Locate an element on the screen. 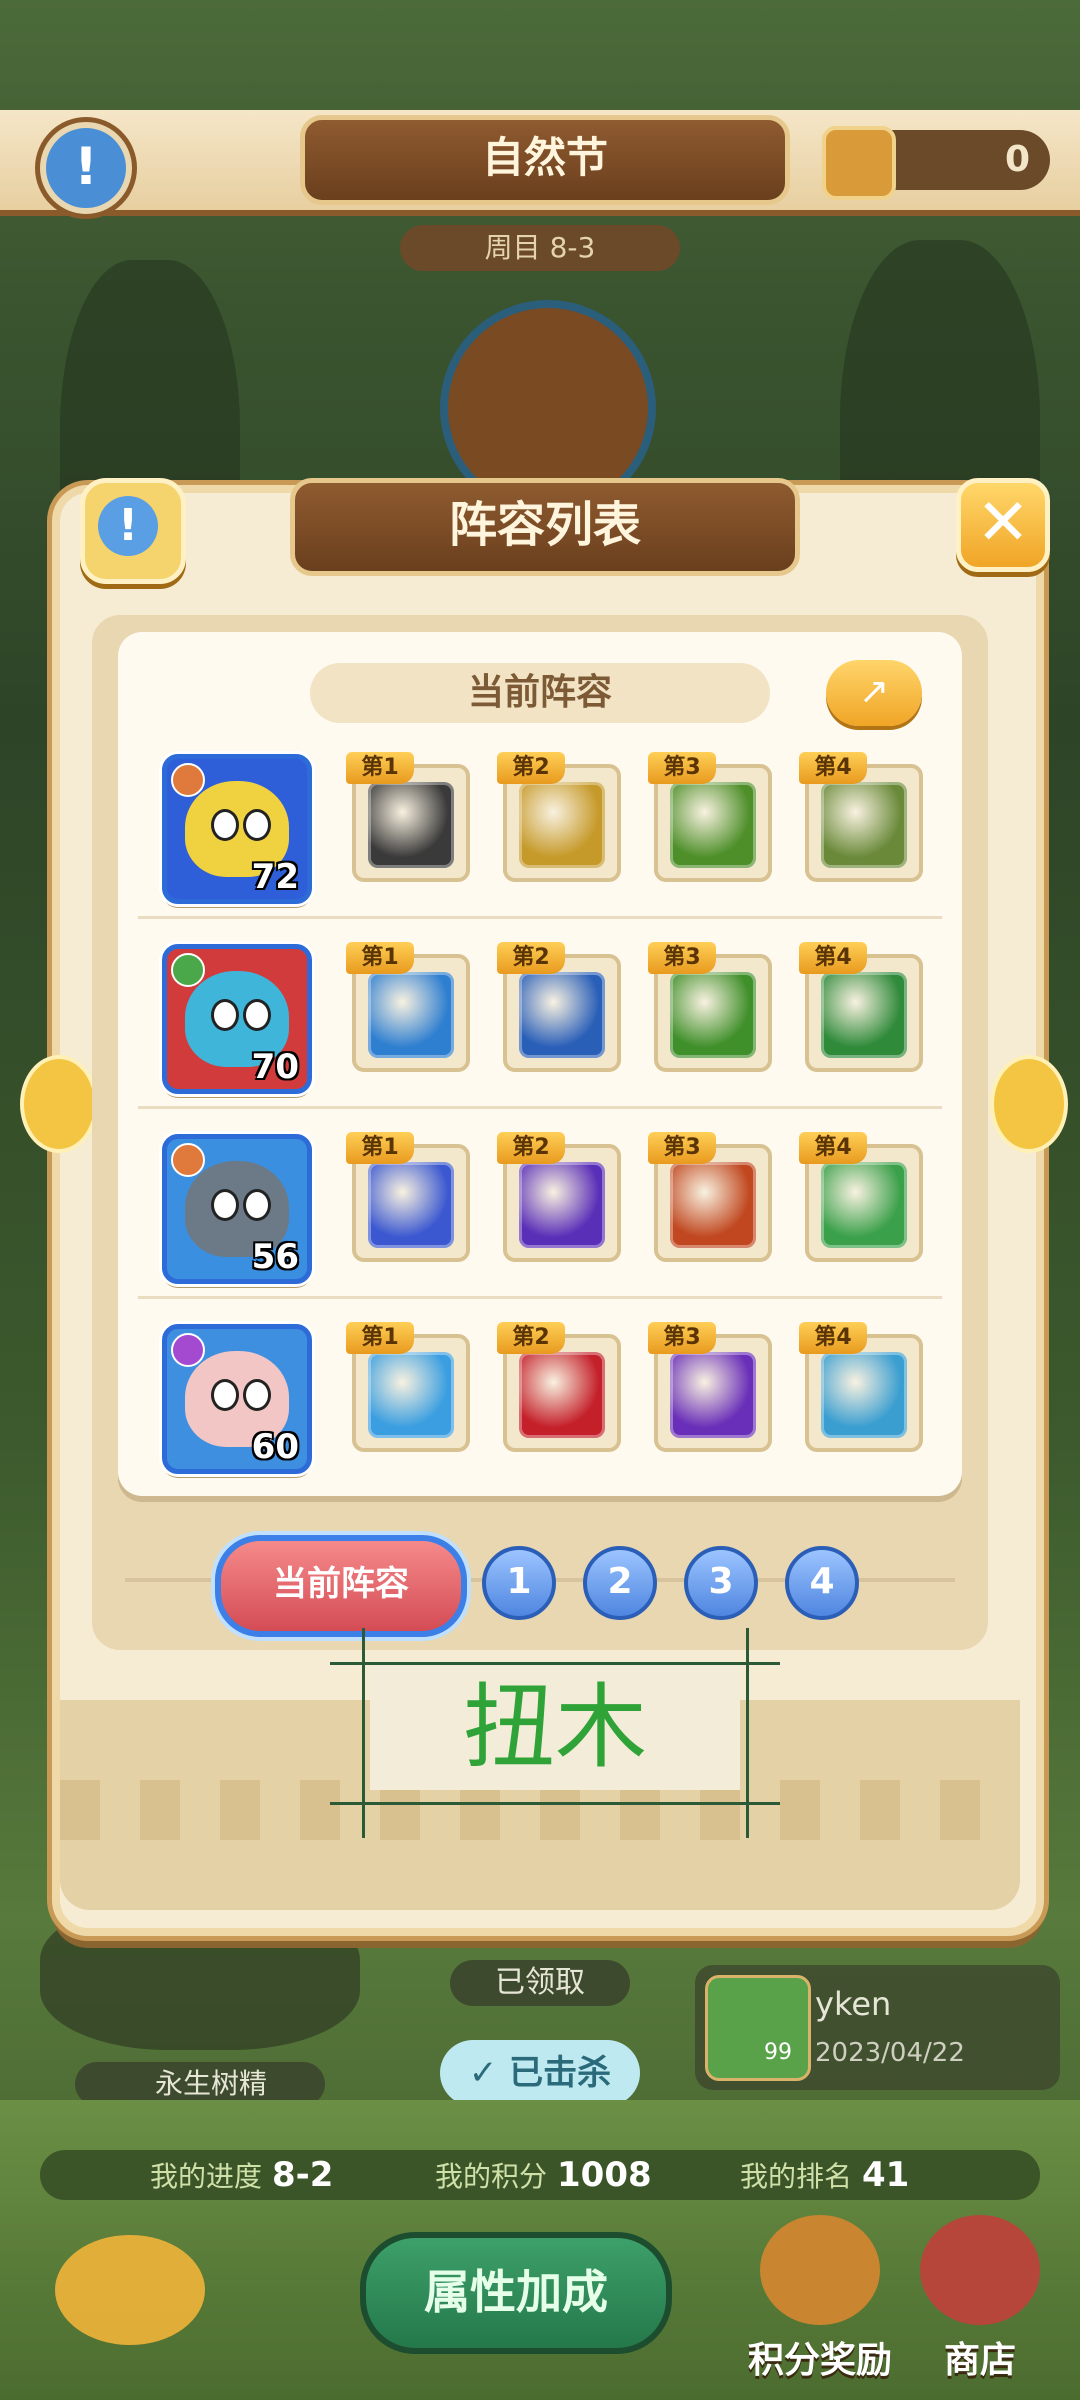 The width and height of the screenshot is (1080, 2400). shop-button: 商店 is located at coordinates (980, 2299).